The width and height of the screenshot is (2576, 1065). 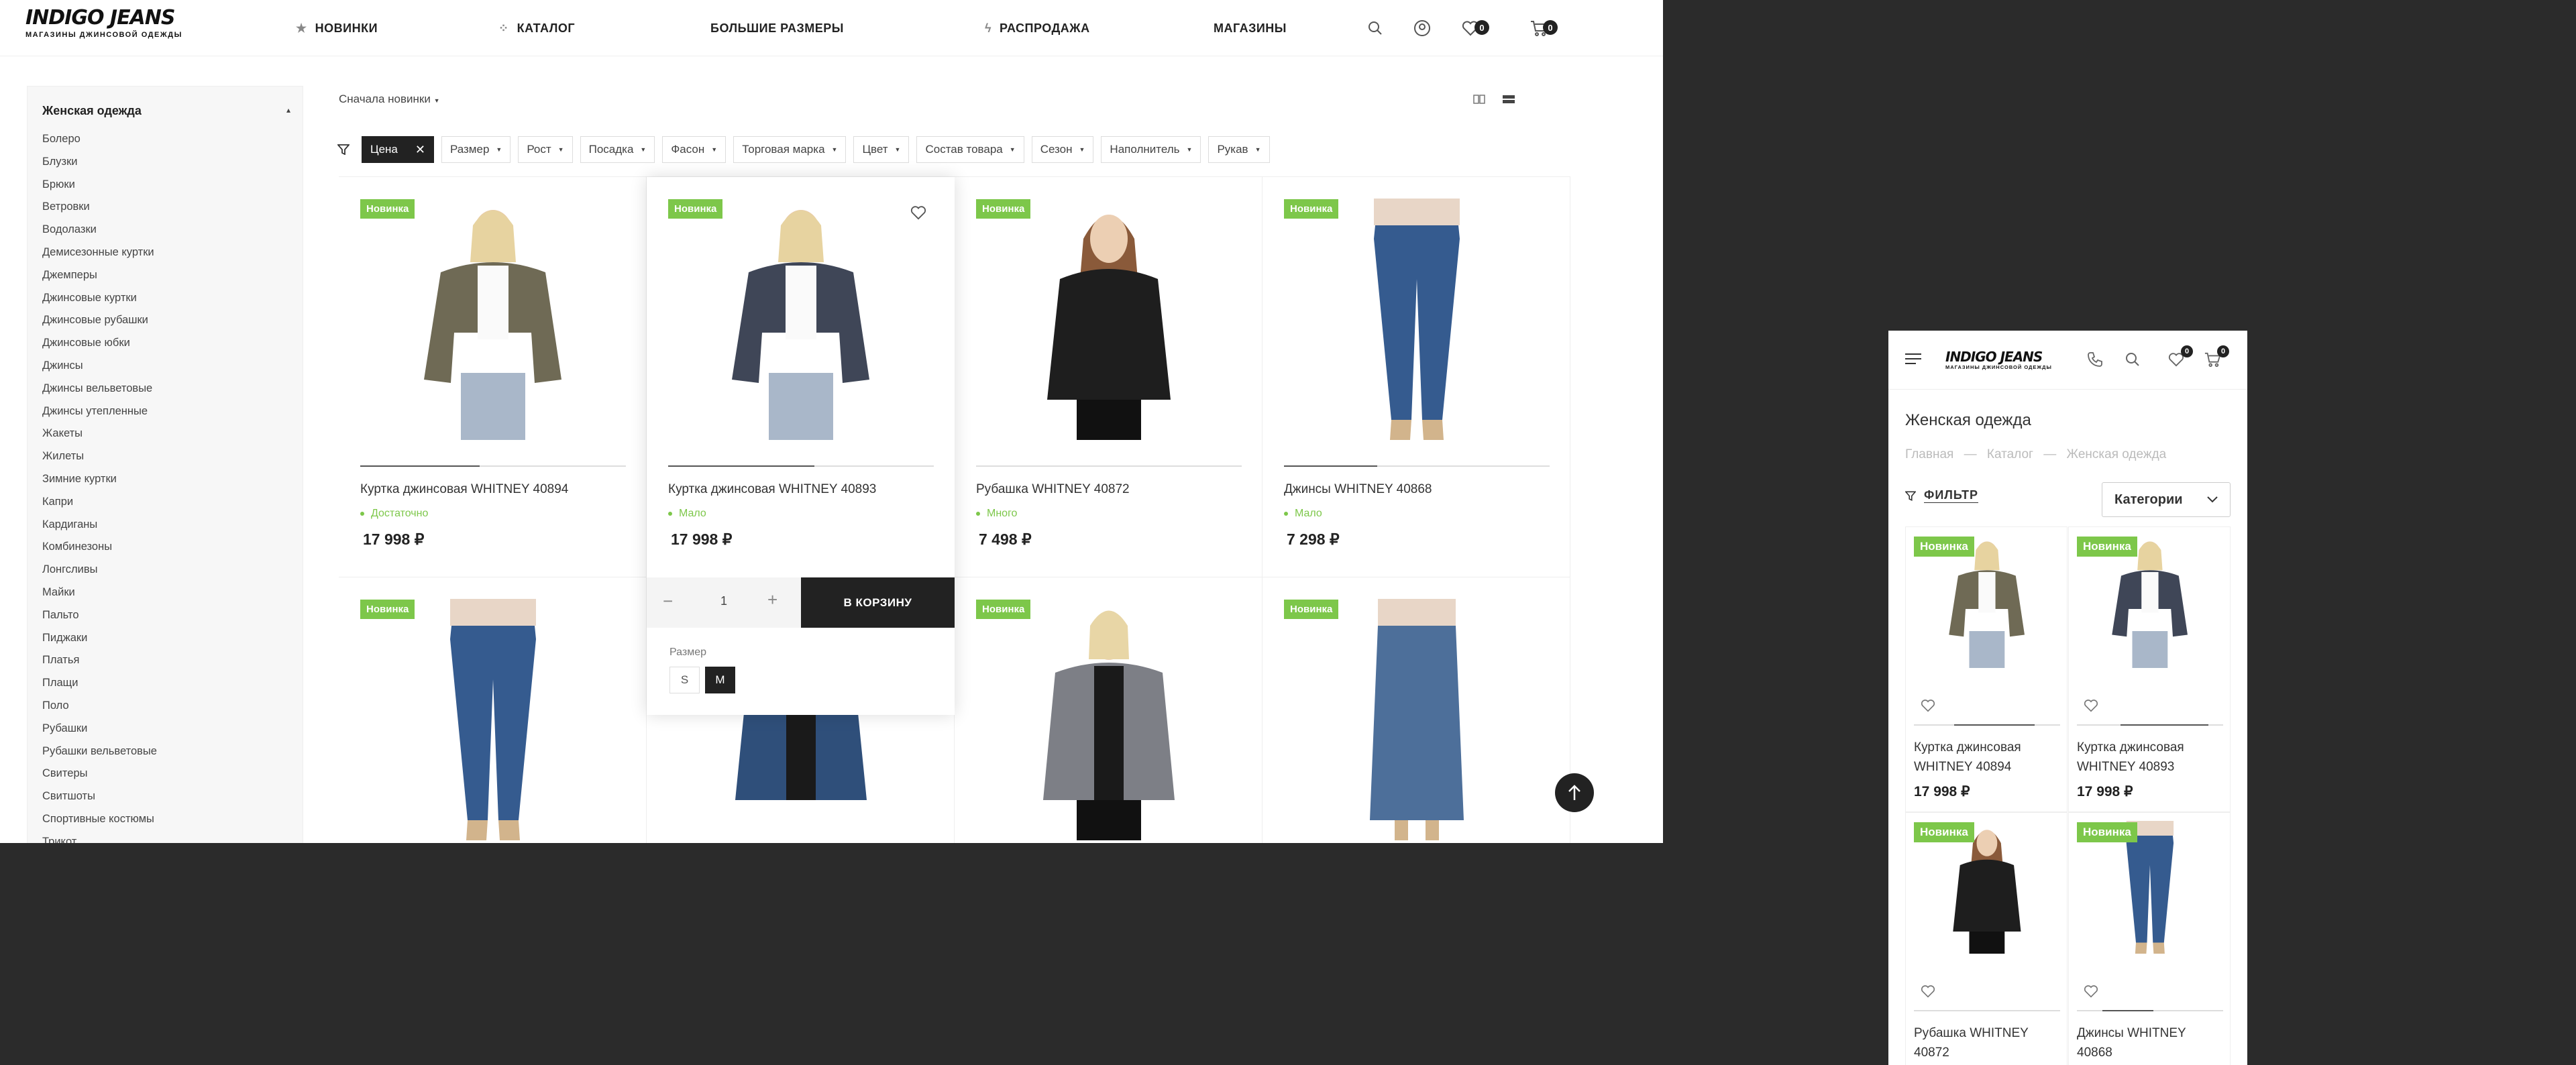 What do you see at coordinates (99, 411) in the screenshot?
I see `sidebar-item: Джинсы утепленные` at bounding box center [99, 411].